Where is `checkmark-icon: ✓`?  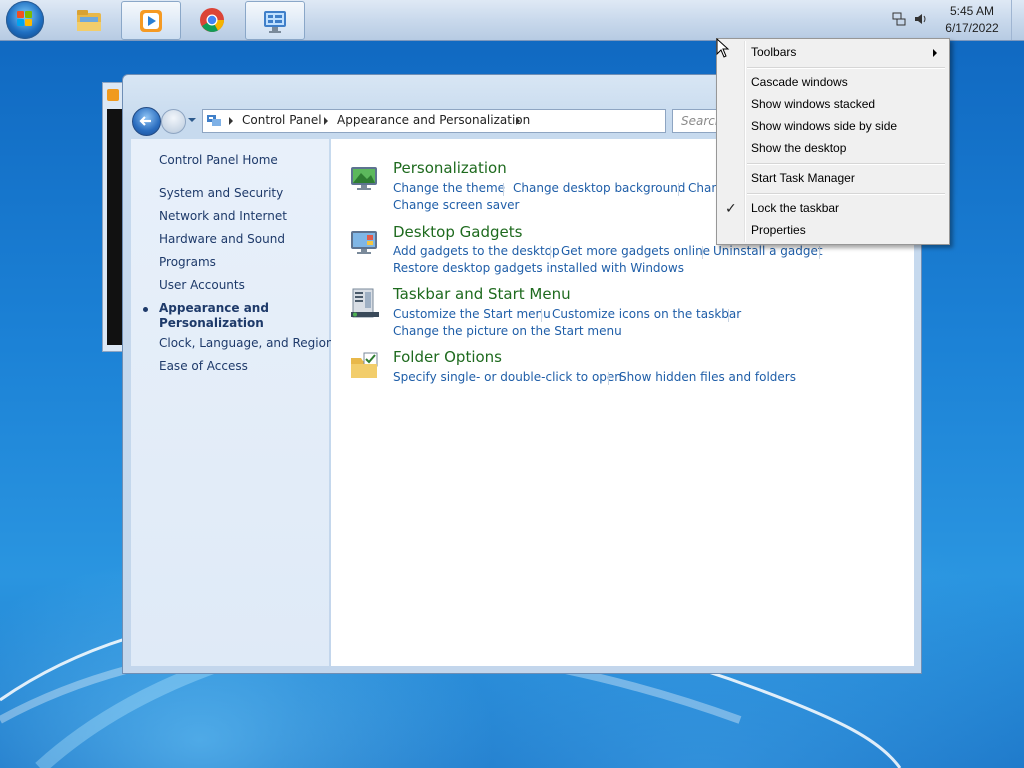 checkmark-icon: ✓ is located at coordinates (731, 209).